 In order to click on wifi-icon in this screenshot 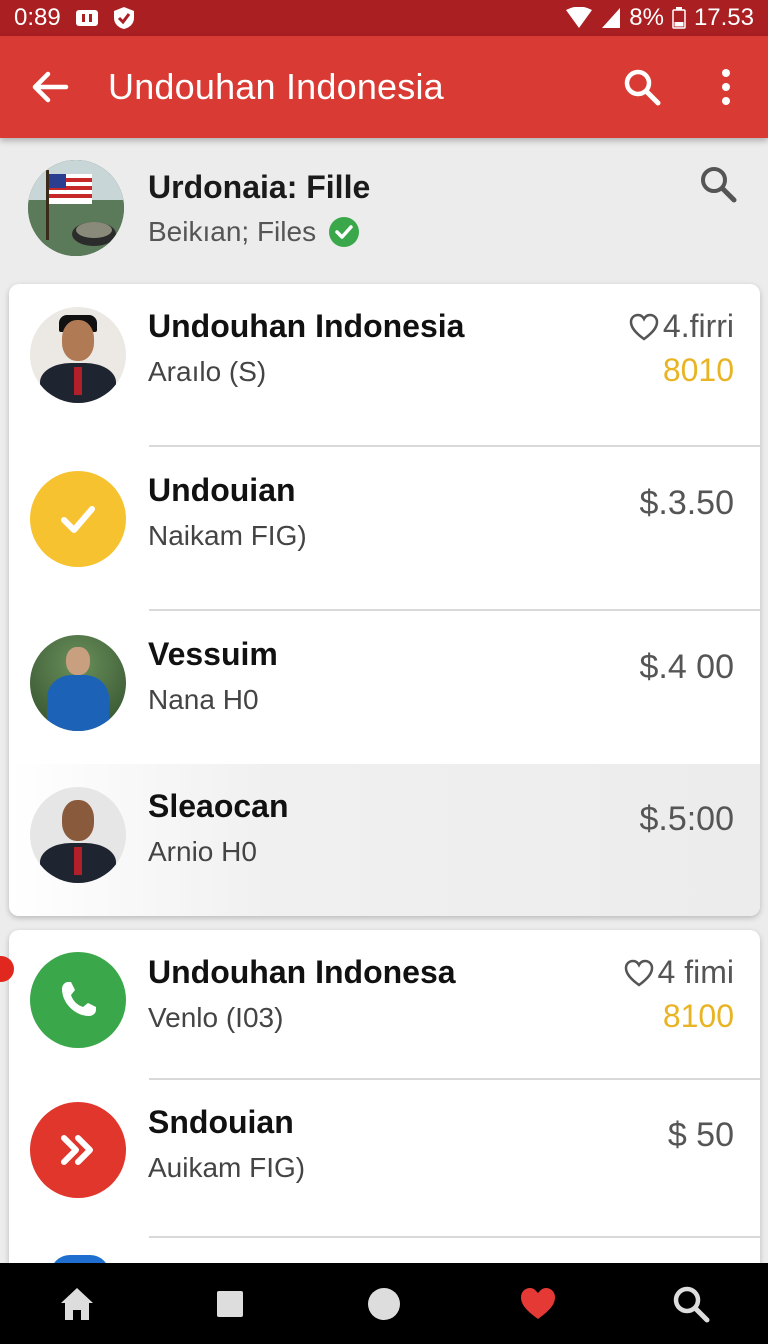, I will do `click(579, 18)`.